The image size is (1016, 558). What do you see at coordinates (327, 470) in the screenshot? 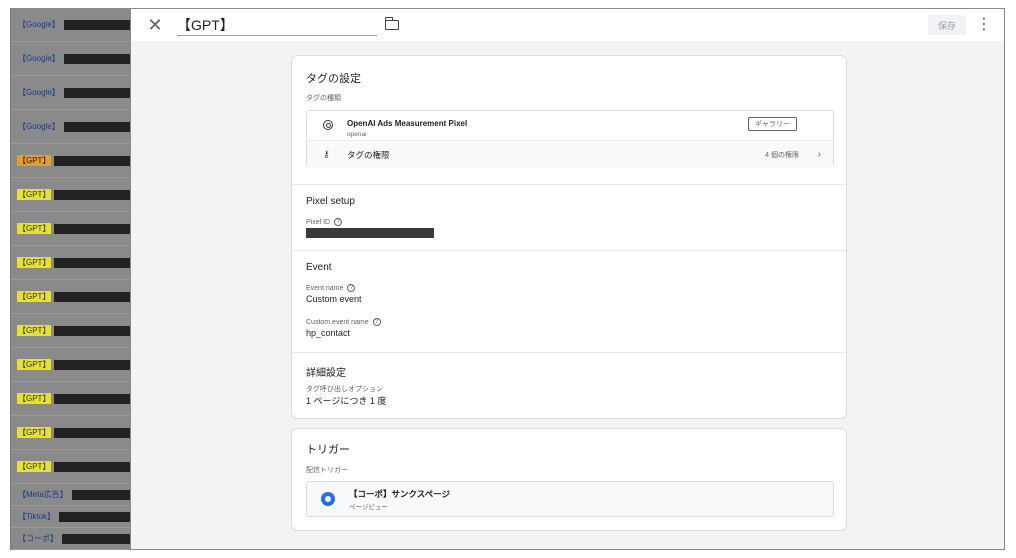
I see `firing-triggers-label: 配信トリガー` at bounding box center [327, 470].